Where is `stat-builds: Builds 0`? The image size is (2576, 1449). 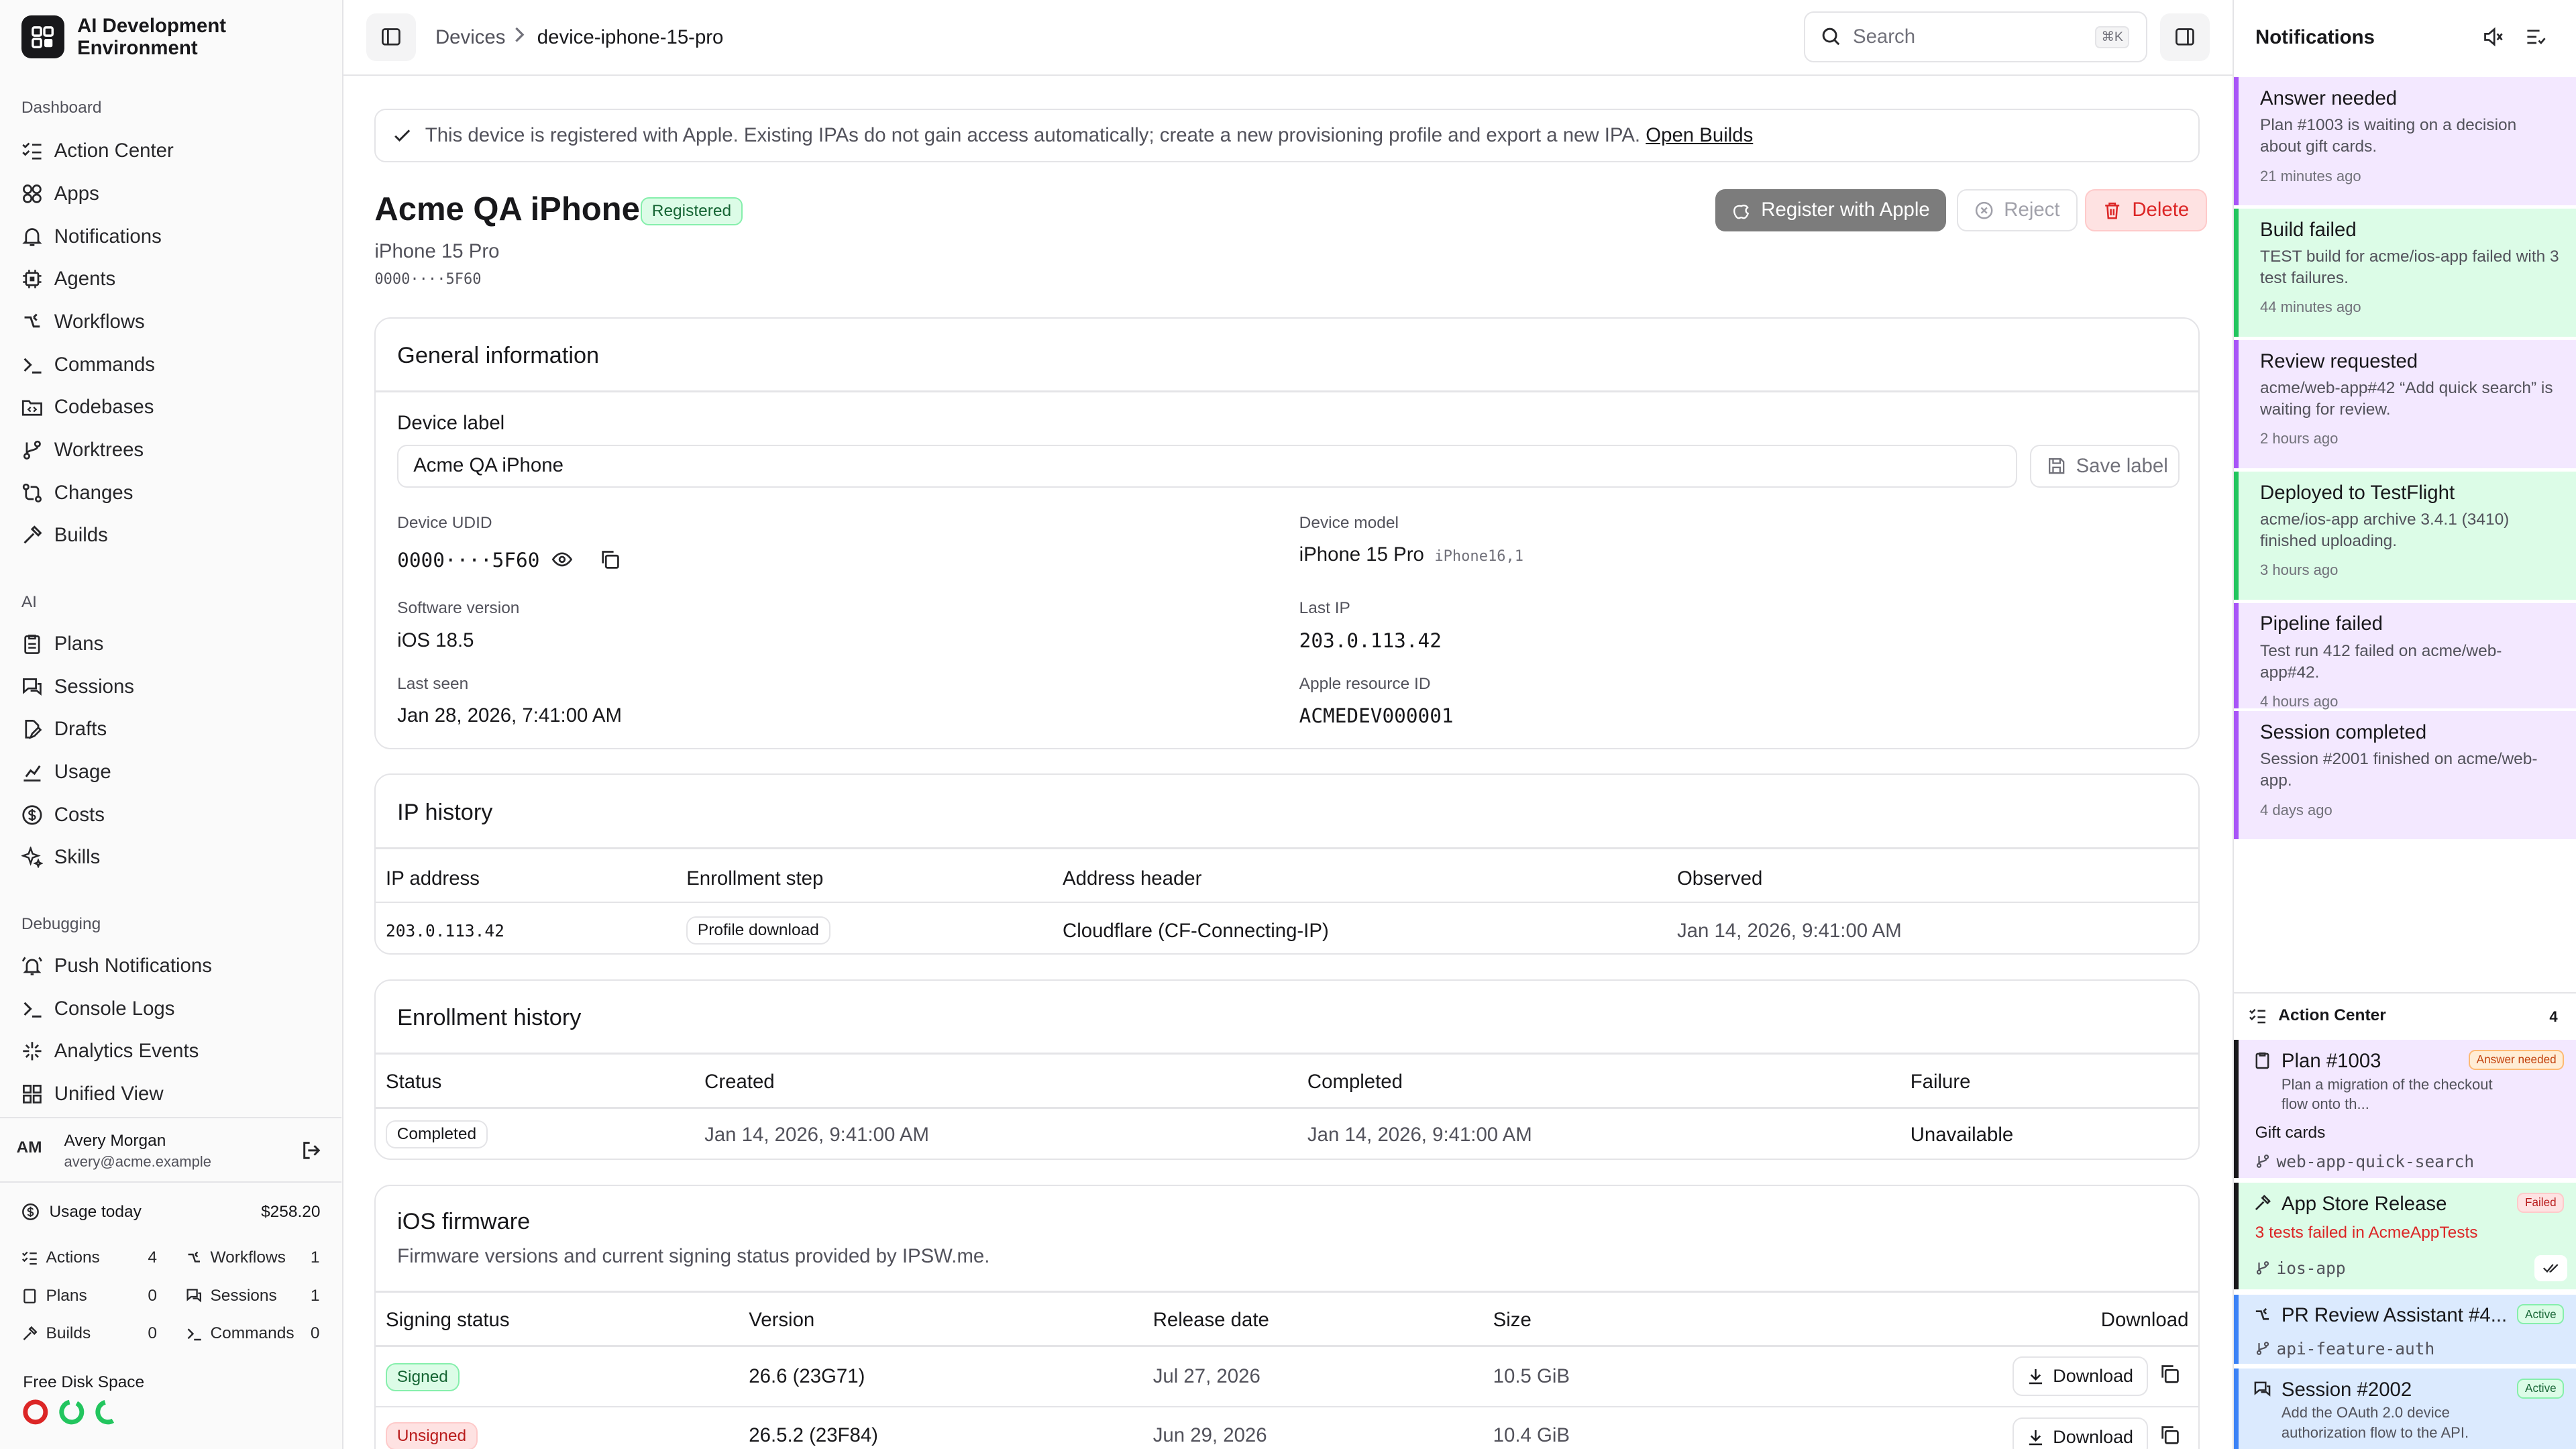 stat-builds: Builds 0 is located at coordinates (89, 1333).